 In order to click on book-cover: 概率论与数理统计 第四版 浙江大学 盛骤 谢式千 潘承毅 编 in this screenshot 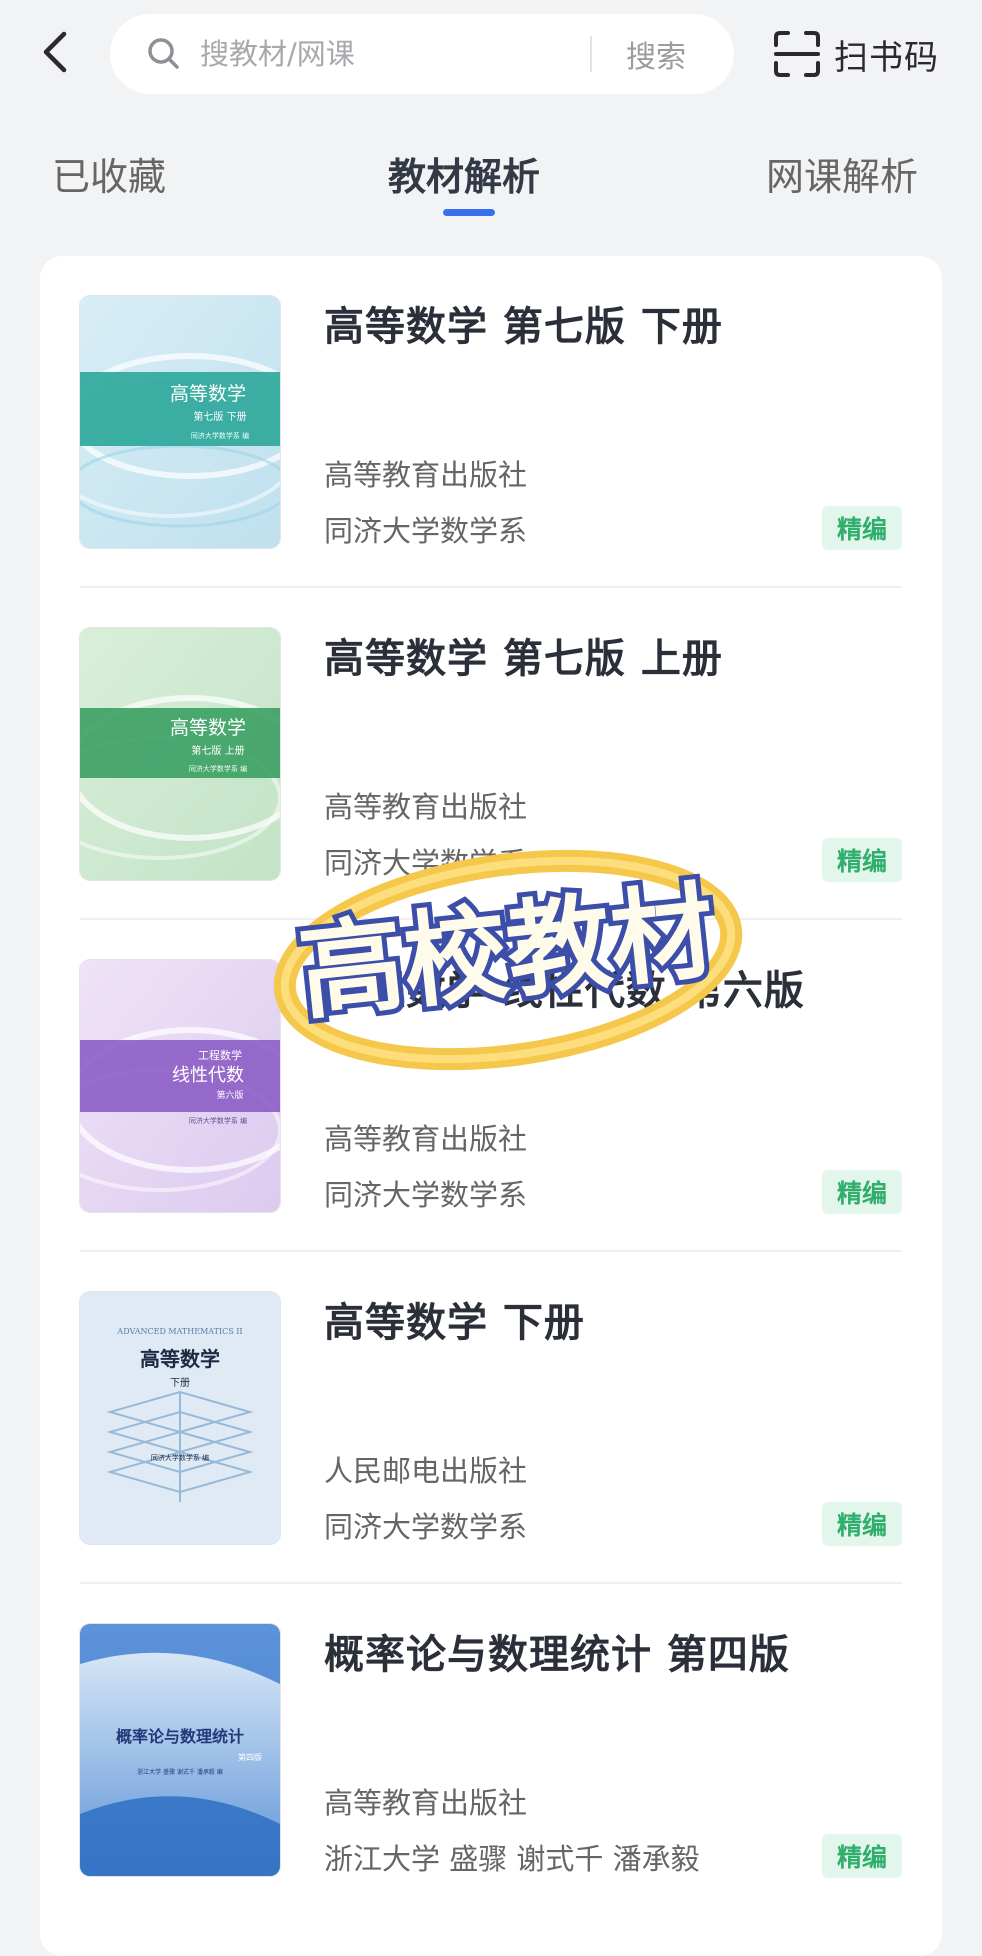, I will do `click(180, 1750)`.